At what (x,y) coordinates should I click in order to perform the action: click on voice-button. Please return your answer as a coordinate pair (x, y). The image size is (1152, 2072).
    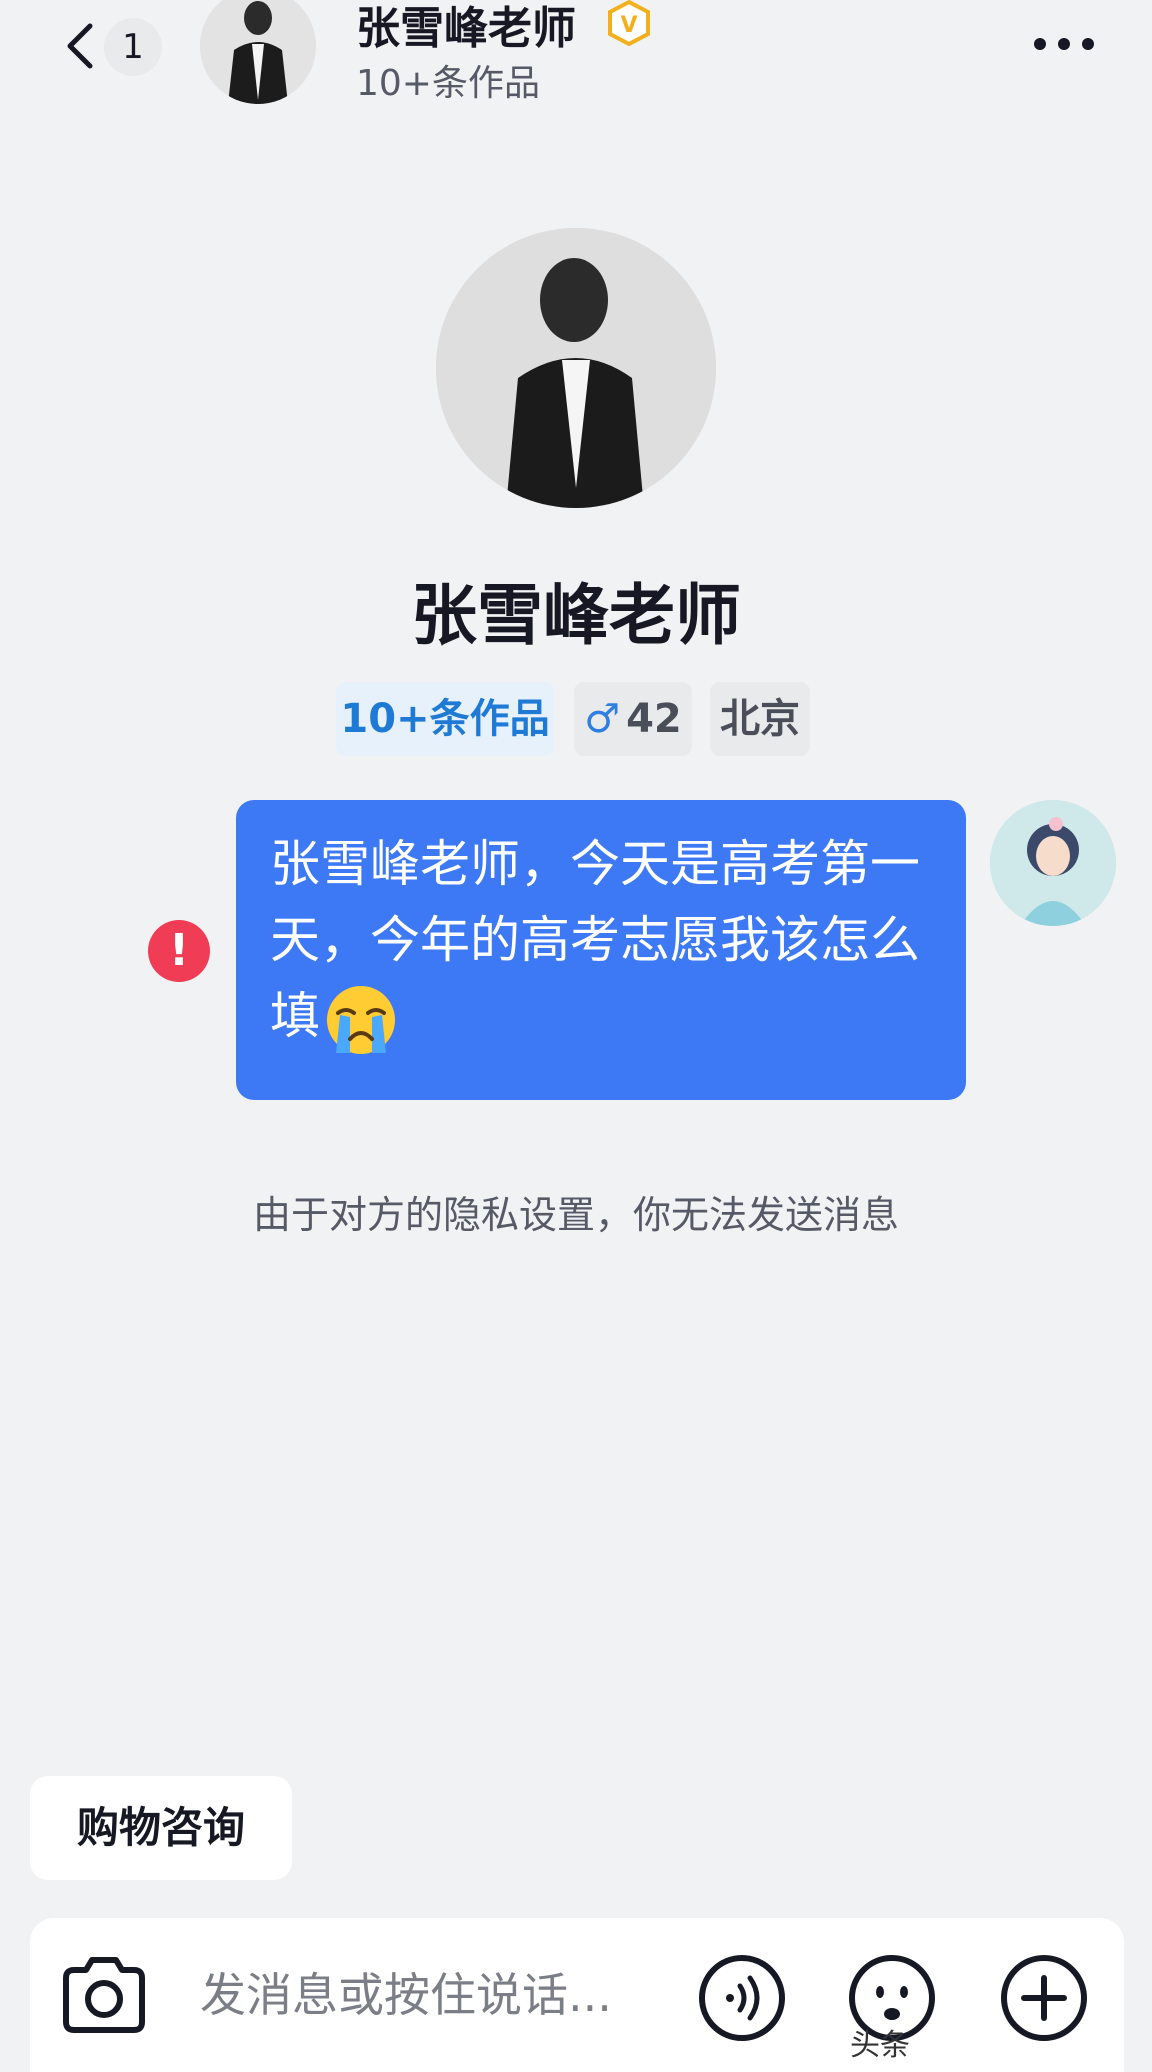
    Looking at the image, I should click on (742, 1998).